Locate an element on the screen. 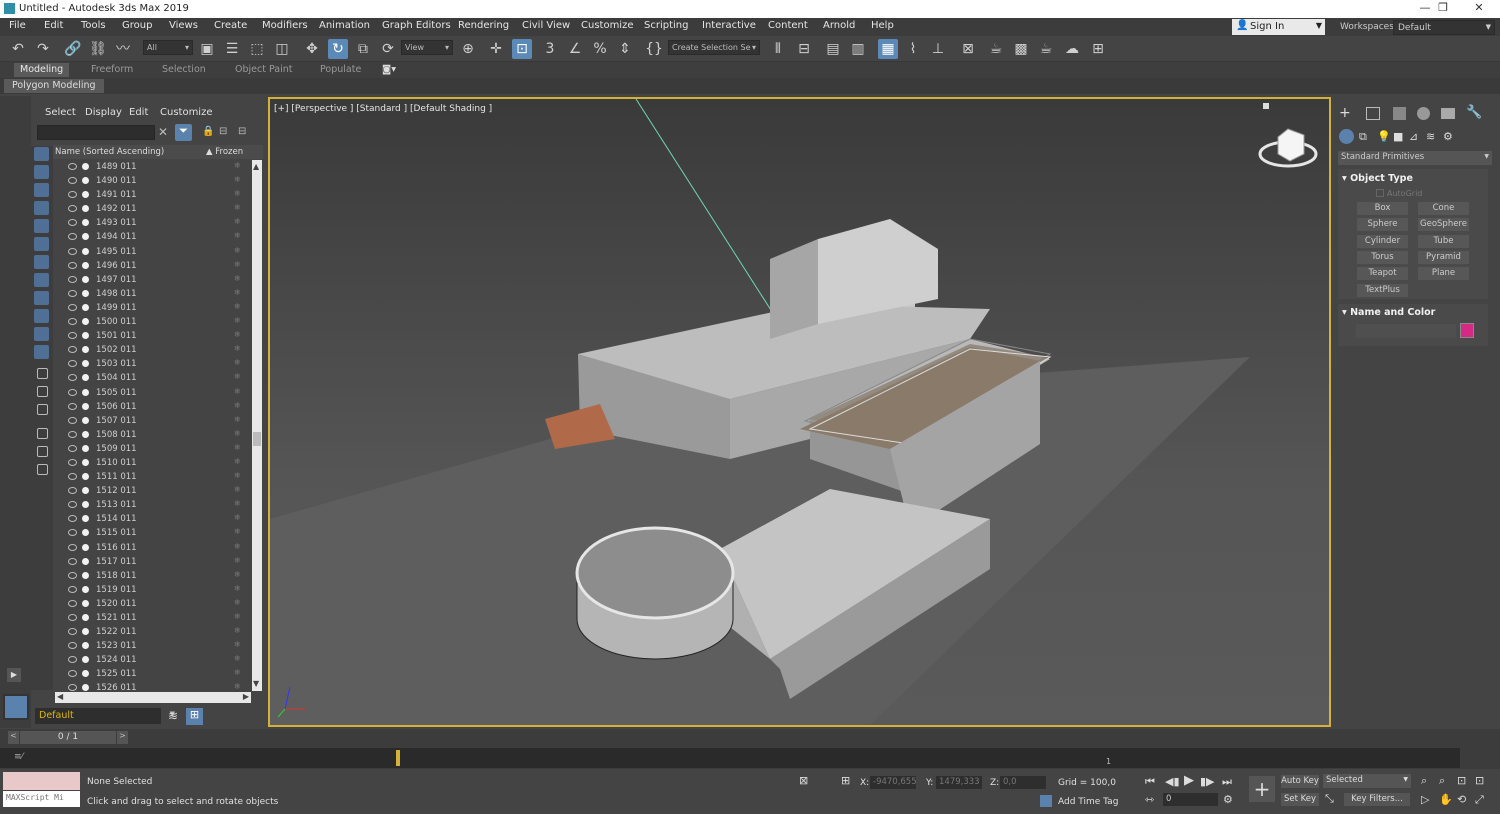 This screenshot has width=1500, height=814. shapes-icon: ⧉ is located at coordinates (1363, 137).